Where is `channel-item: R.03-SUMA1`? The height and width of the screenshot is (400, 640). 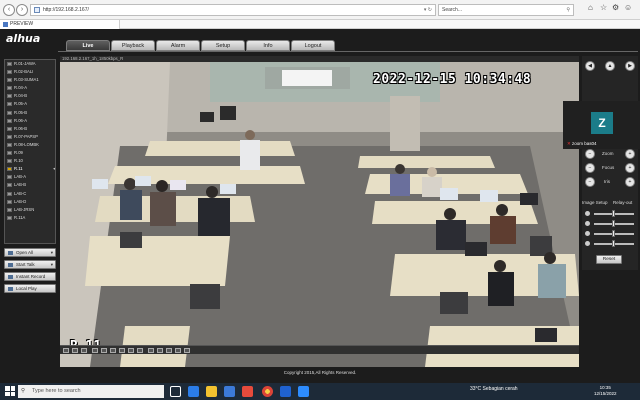
channel-item: R.03-SUMA1 is located at coordinates (30, 80).